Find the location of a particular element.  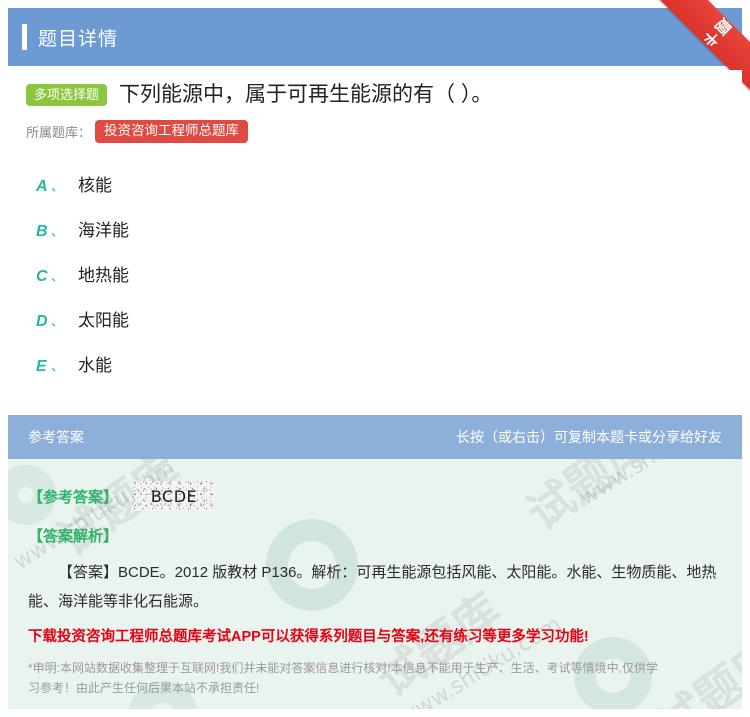

question-row: 多项选择题 下列能源中，属于可再生能源的有（ ）。 is located at coordinates (375, 89).